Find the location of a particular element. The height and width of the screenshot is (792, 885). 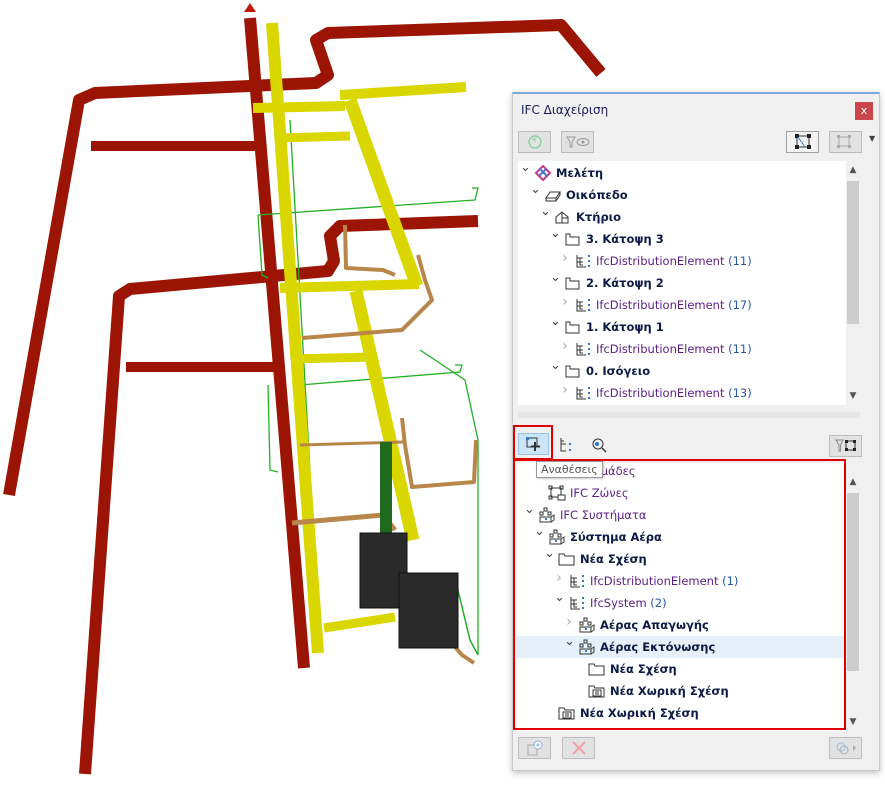

refresh-button is located at coordinates (534, 142).